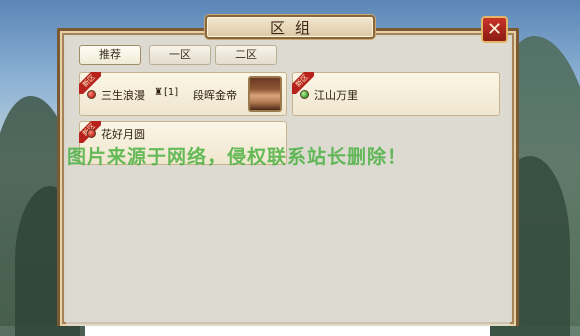 The image size is (580, 336). I want to click on tab-zone-2: 二区, so click(246, 55).